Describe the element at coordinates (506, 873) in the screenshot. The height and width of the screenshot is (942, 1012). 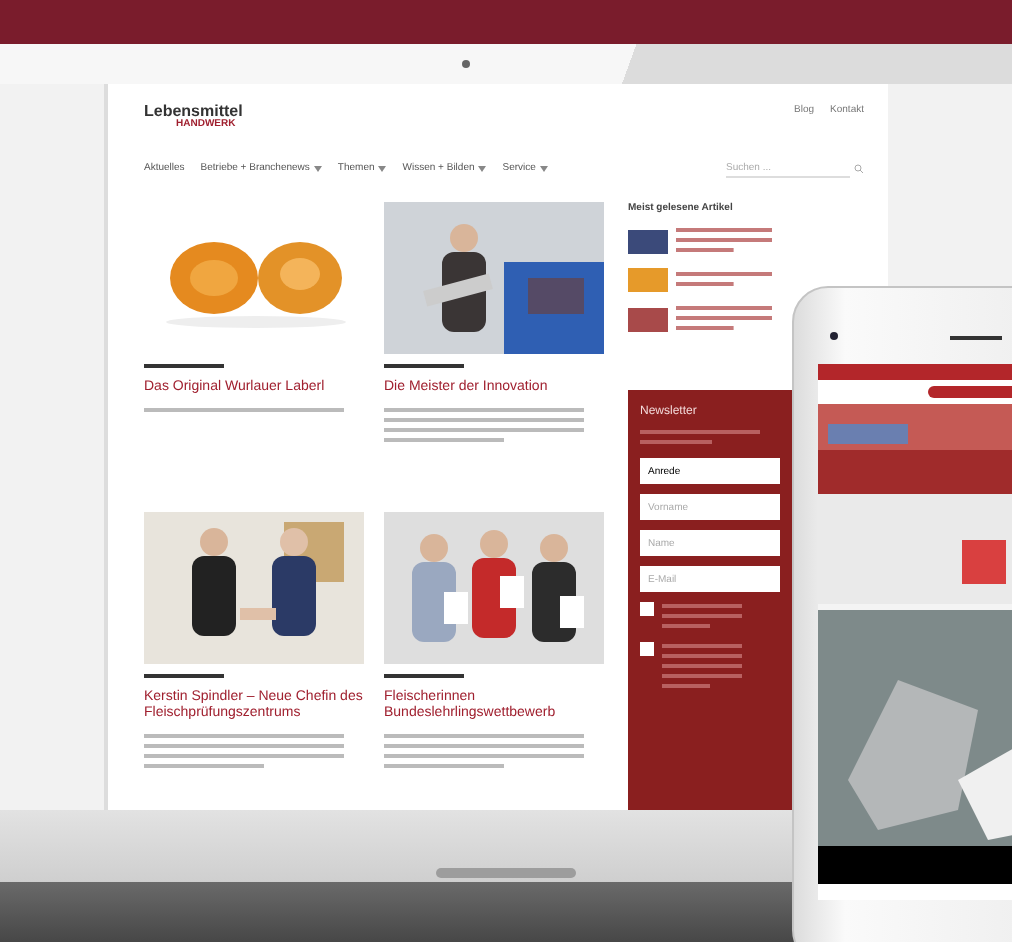
I see `laptop-notch` at that location.